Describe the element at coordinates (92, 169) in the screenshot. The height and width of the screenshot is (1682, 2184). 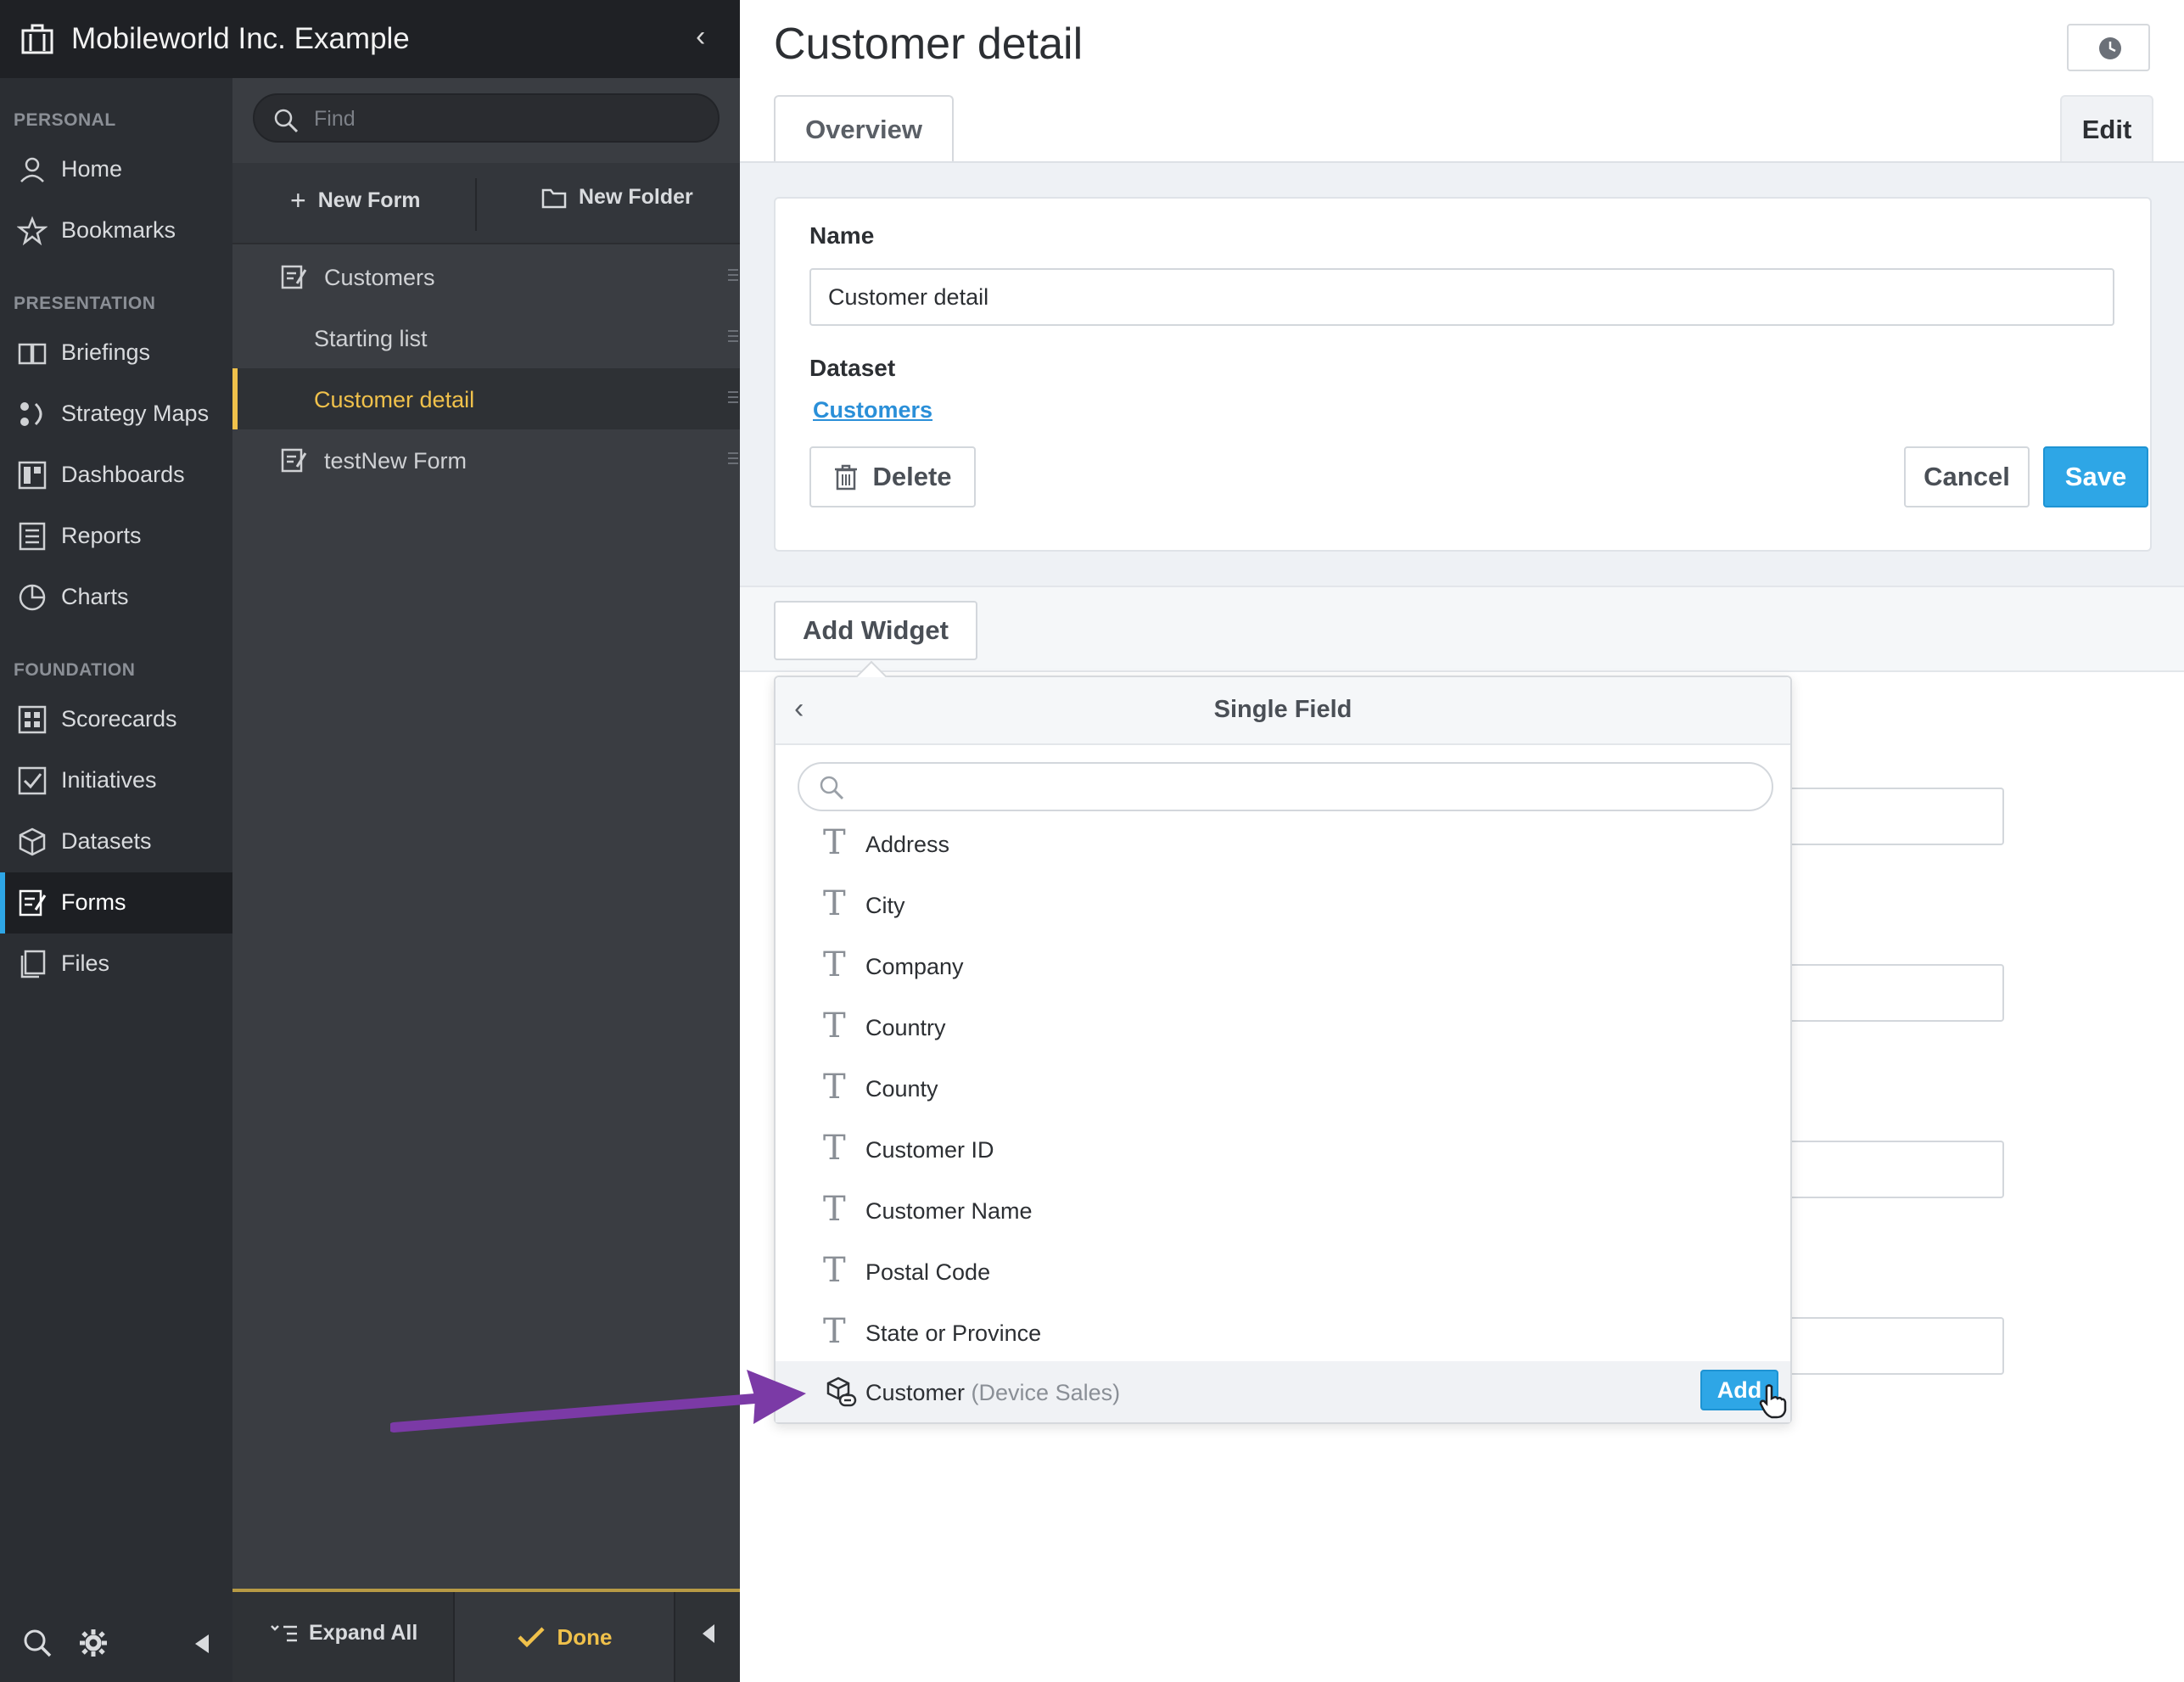
I see `nav-item-label: Home` at that location.